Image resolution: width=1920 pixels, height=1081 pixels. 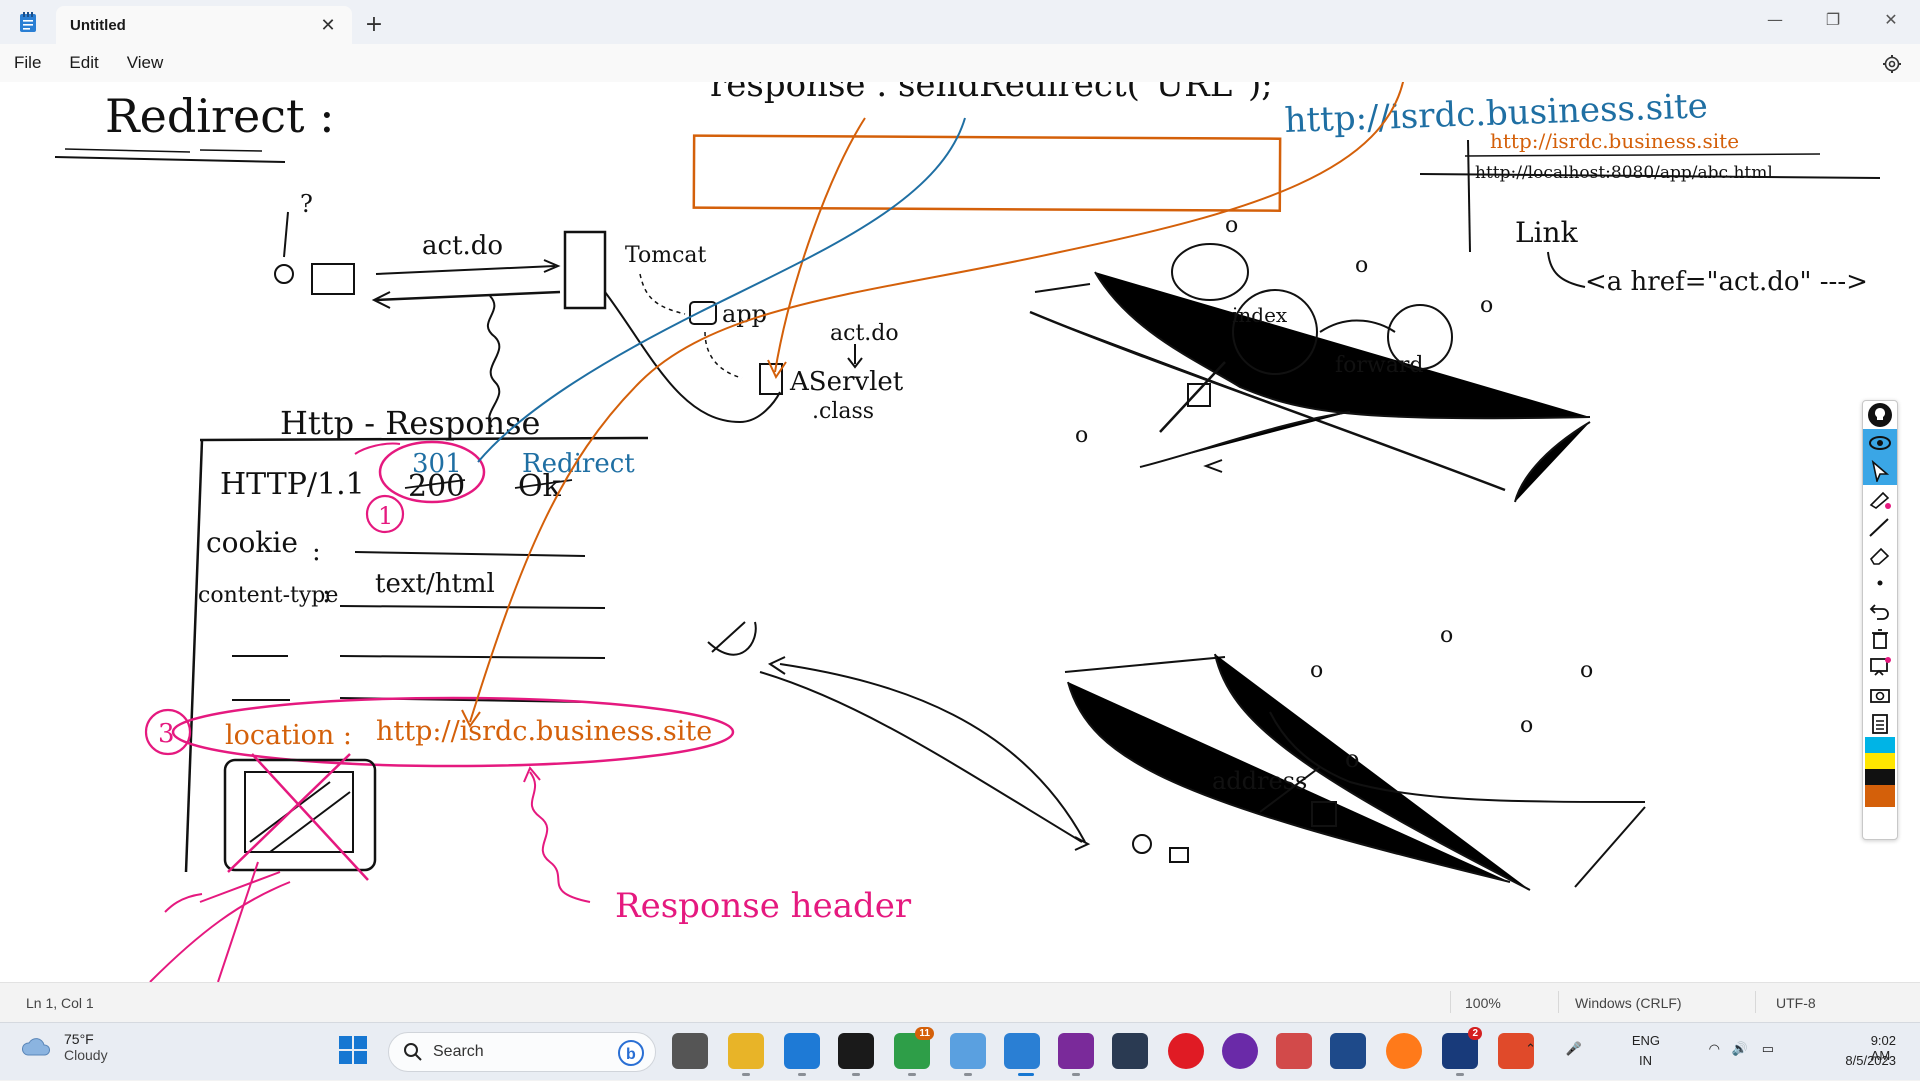 I want to click on kali-icon, so click(x=1348, y=1051).